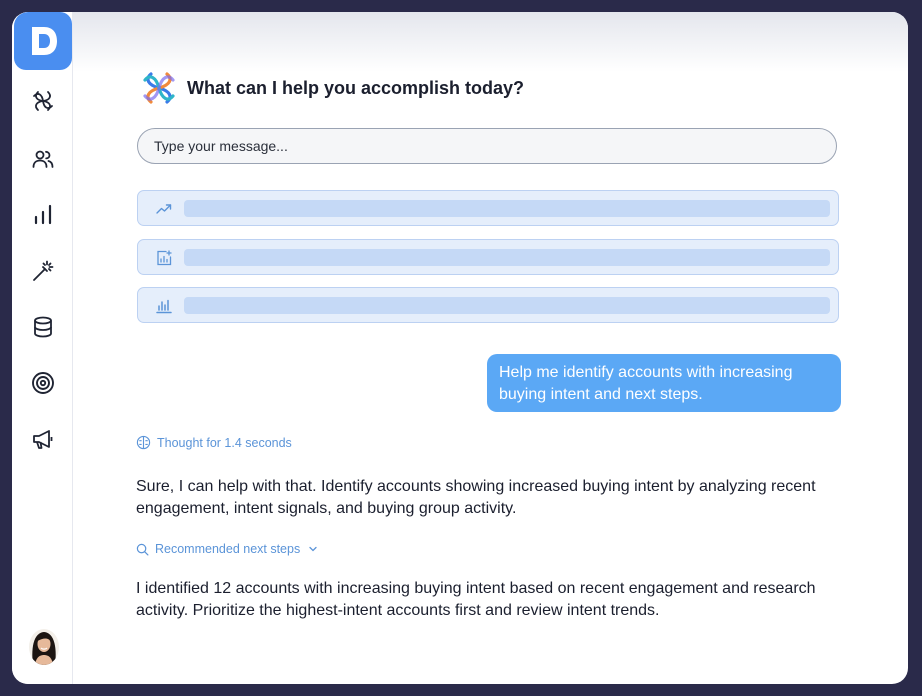 This screenshot has height=696, width=922. Describe the element at coordinates (313, 549) in the screenshot. I see `chevron-down-icon` at that location.